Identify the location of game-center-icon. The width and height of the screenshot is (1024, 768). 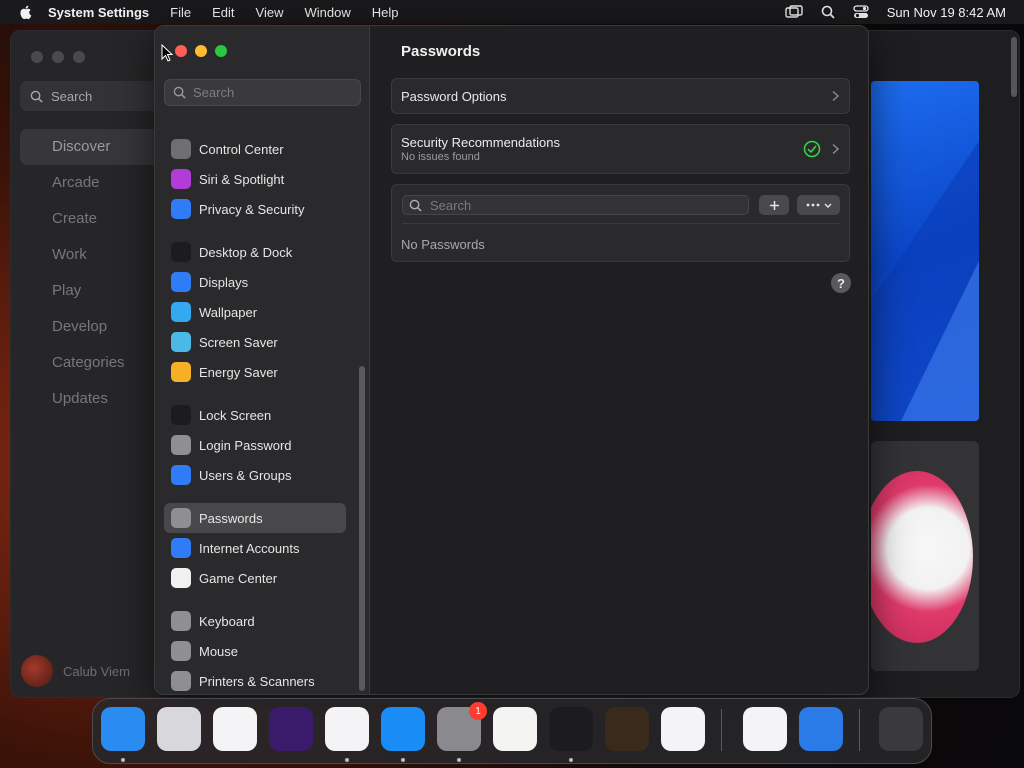
(181, 578).